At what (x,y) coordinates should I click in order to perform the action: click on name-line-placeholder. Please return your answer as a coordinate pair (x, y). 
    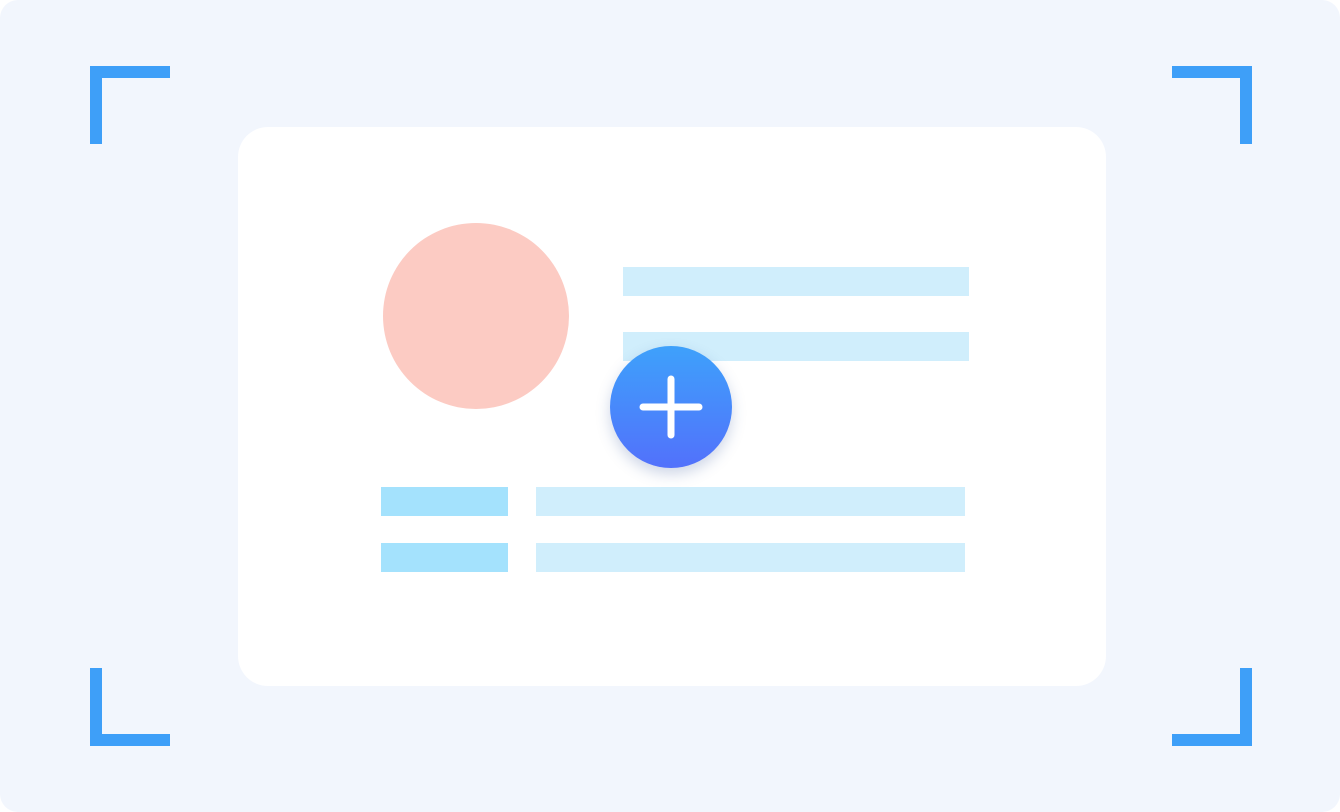
    Looking at the image, I should click on (796, 281).